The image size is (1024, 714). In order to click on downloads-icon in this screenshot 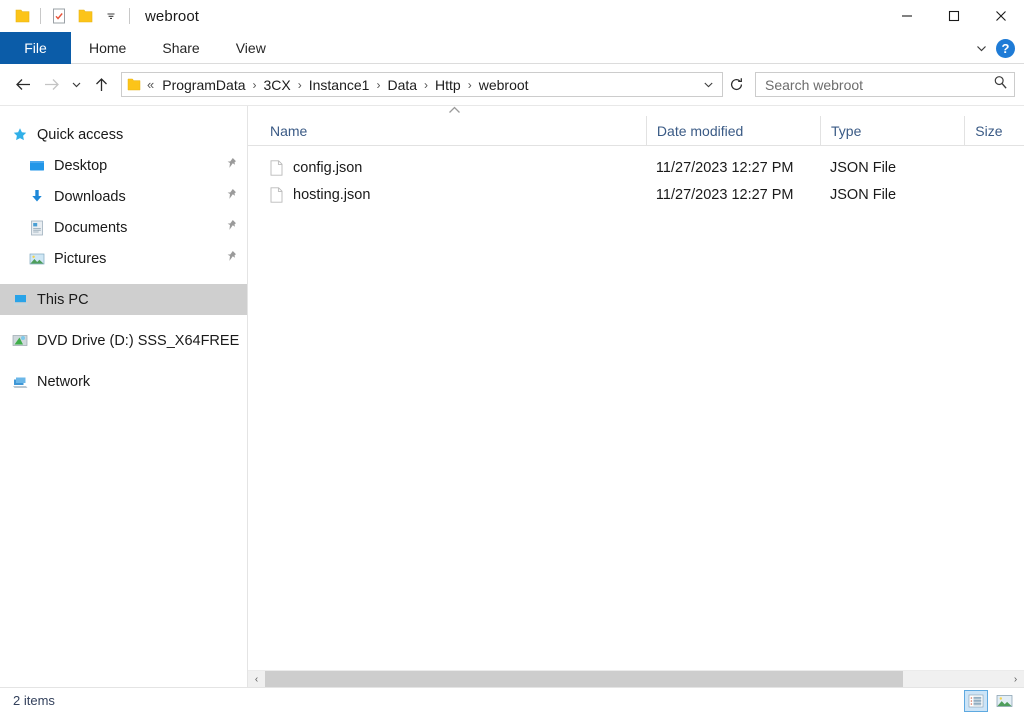, I will do `click(37, 196)`.